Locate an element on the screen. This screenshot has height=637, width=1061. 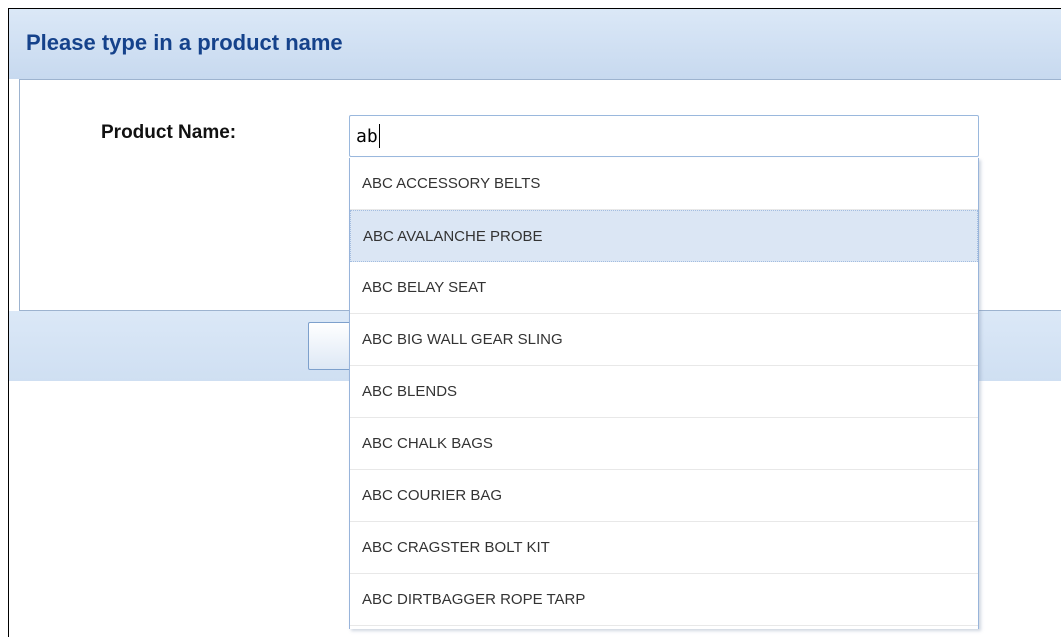
autocomplete-item: ABC DIRTBAGGER ROPE TARP is located at coordinates (664, 600).